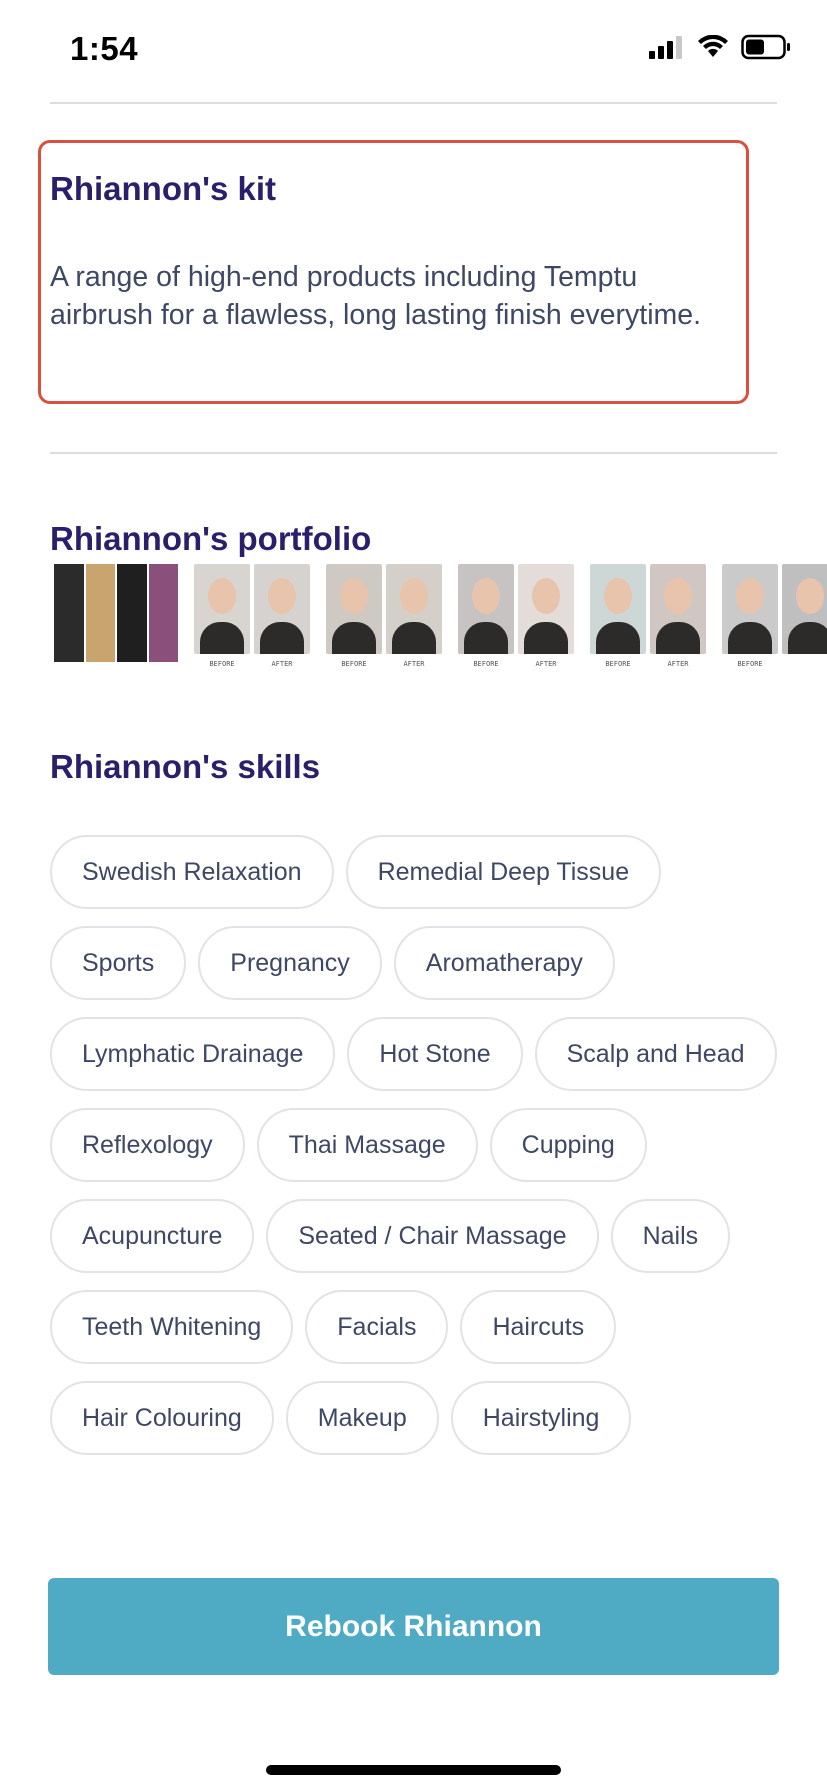 The height and width of the screenshot is (1792, 827). I want to click on skill-chip: Facials, so click(377, 1327).